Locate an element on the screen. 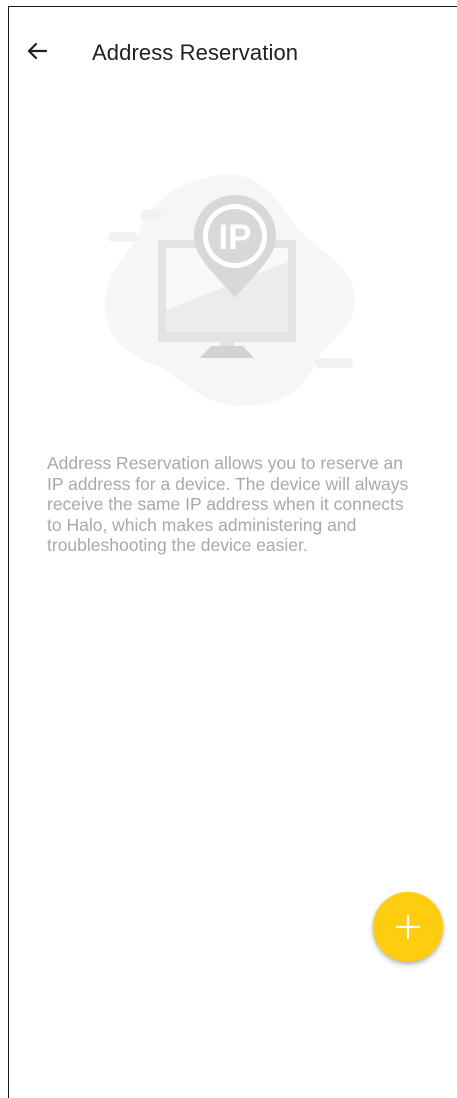 Image resolution: width=457 pixels, height=1098 pixels. ip-address-illustration: IP is located at coordinates (230, 290).